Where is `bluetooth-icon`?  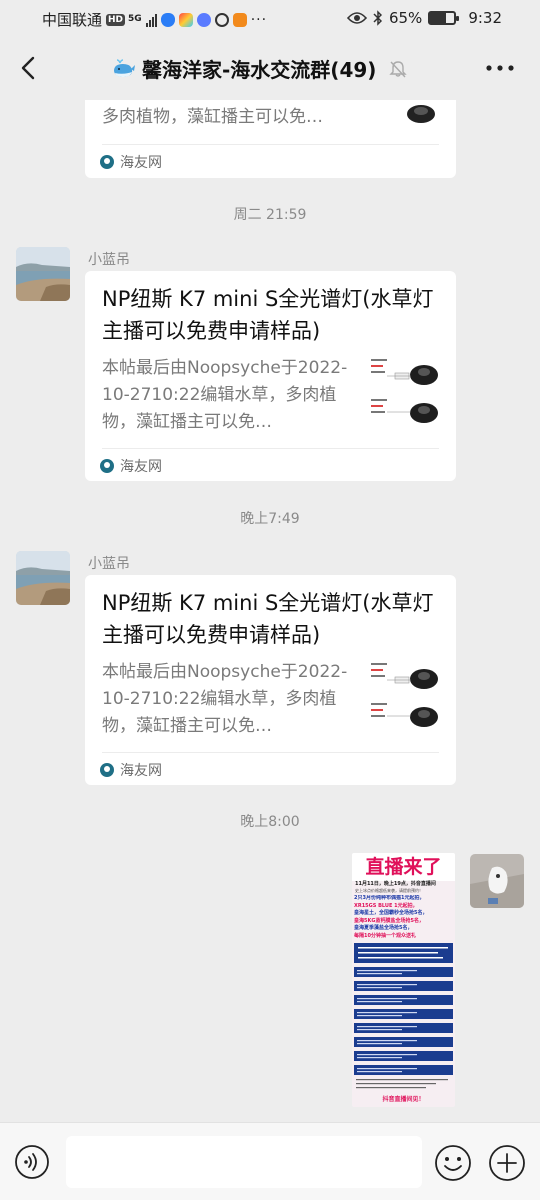 bluetooth-icon is located at coordinates (378, 18).